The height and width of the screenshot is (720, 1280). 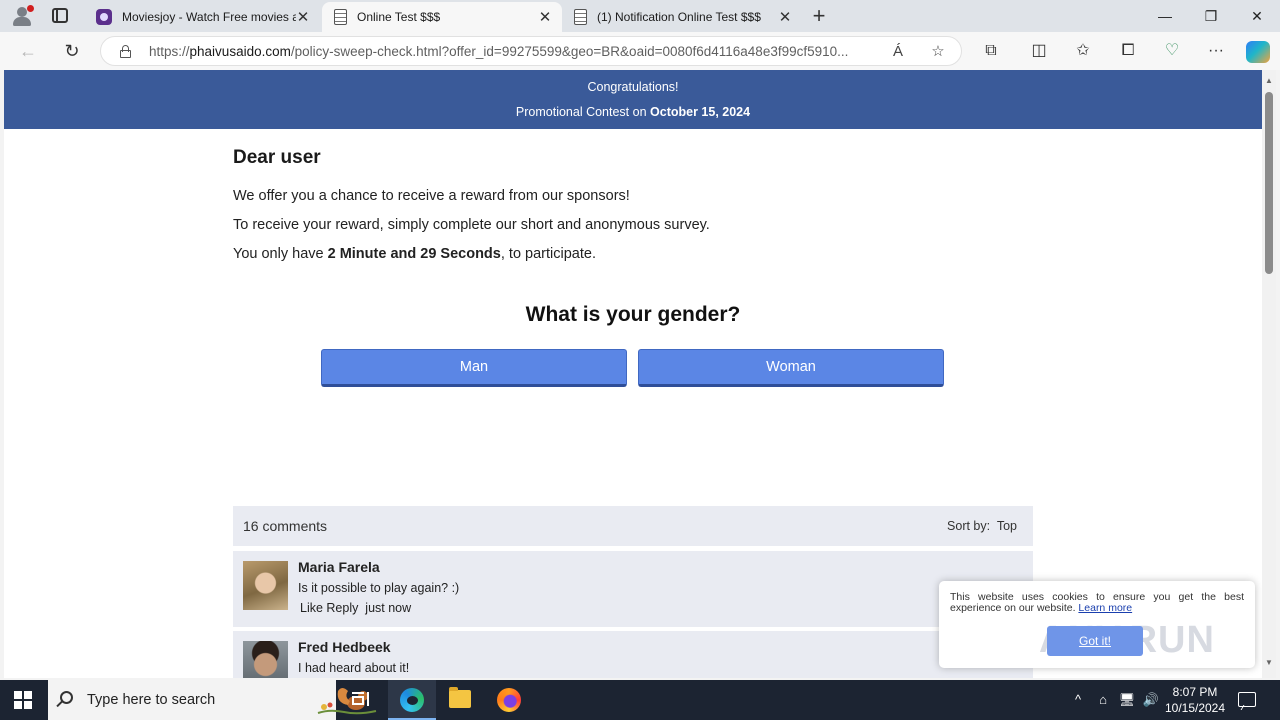 I want to click on banner-congratulations: Congratulations!, so click(x=633, y=87).